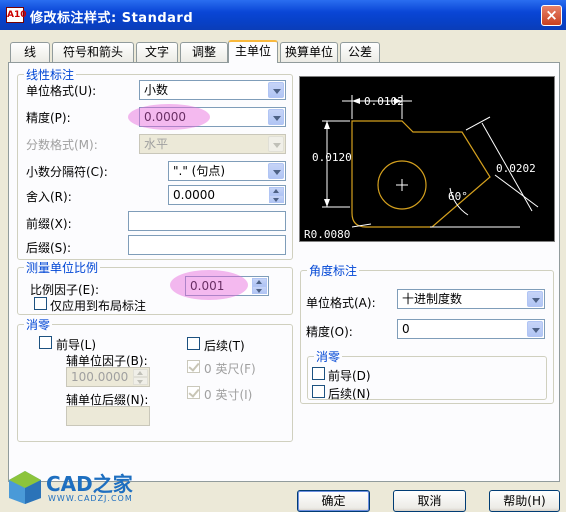  What do you see at coordinates (25, 487) in the screenshot?
I see `cadzj-logo-icon` at bounding box center [25, 487].